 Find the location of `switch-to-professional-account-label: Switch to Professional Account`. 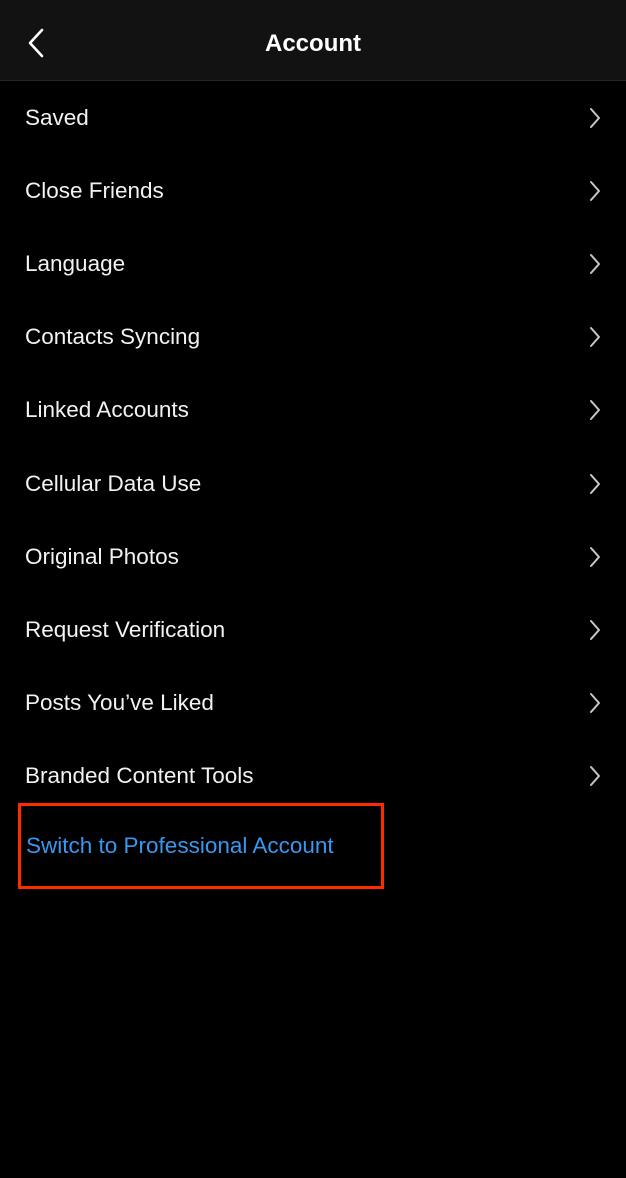

switch-to-professional-account-label: Switch to Professional Account is located at coordinates (180, 845).